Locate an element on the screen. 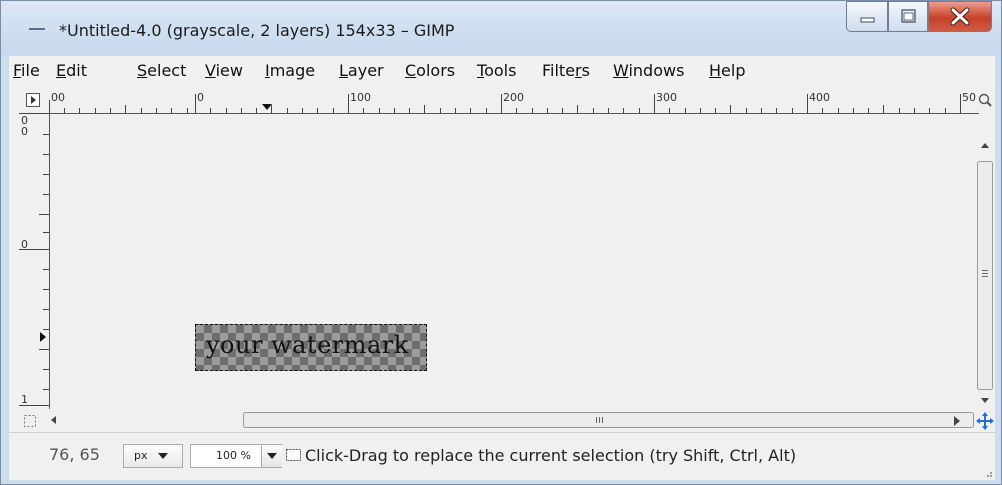 The height and width of the screenshot is (485, 1002). navigate-icon is located at coordinates (34, 101).